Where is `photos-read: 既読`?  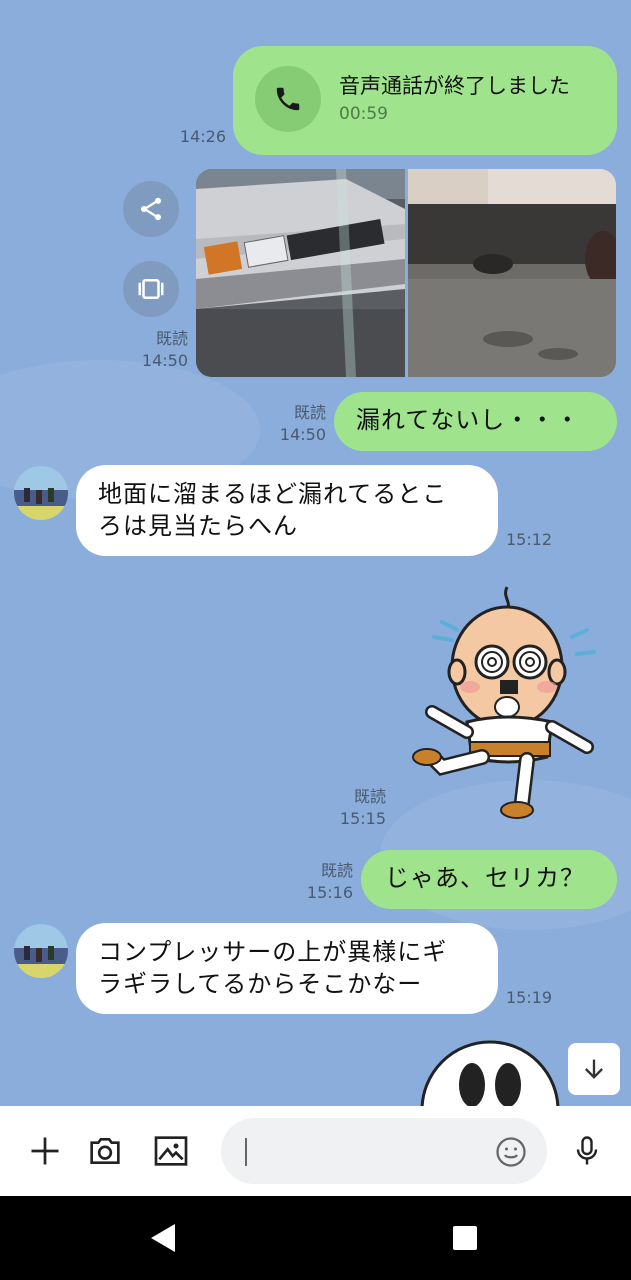
photos-read: 既読 is located at coordinates (171, 338).